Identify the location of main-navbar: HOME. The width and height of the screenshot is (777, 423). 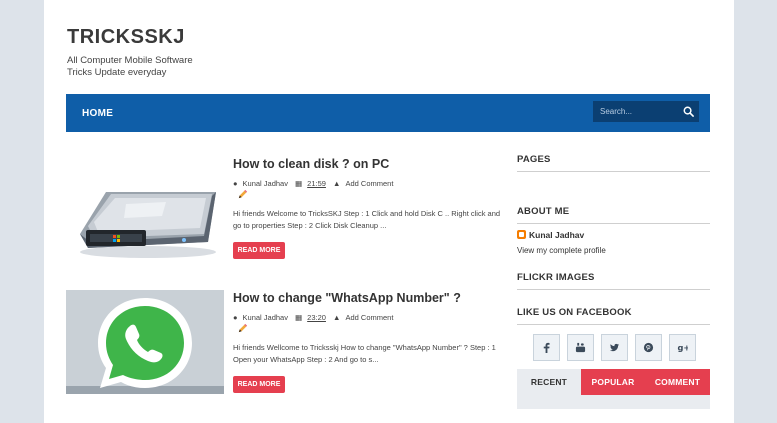
(388, 113).